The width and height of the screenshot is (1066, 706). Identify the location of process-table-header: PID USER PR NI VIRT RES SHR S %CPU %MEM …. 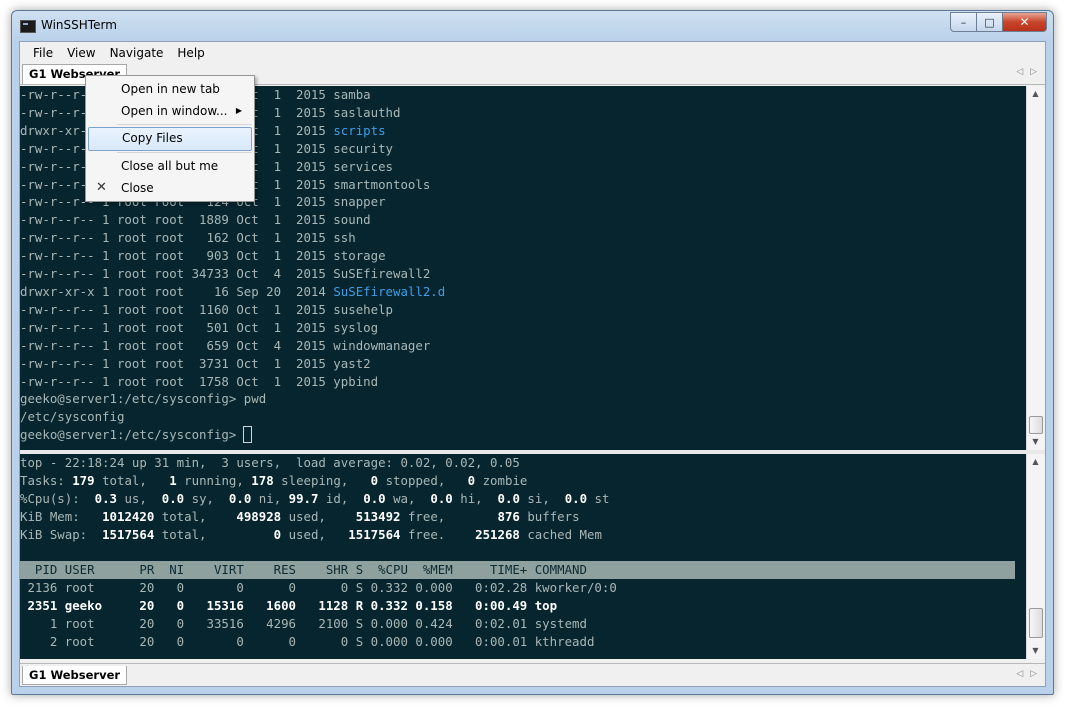
(517, 570).